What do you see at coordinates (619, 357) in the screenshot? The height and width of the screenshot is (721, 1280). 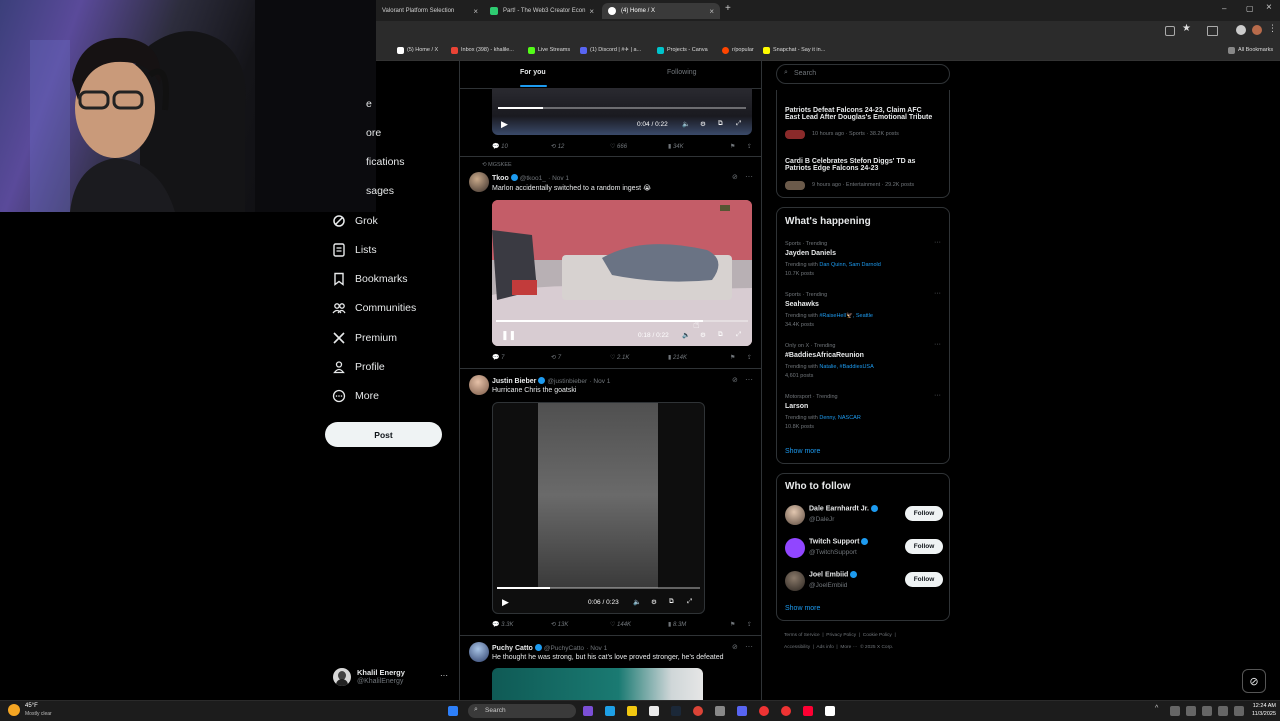 I see `like-button: ♡ 2.1K` at bounding box center [619, 357].